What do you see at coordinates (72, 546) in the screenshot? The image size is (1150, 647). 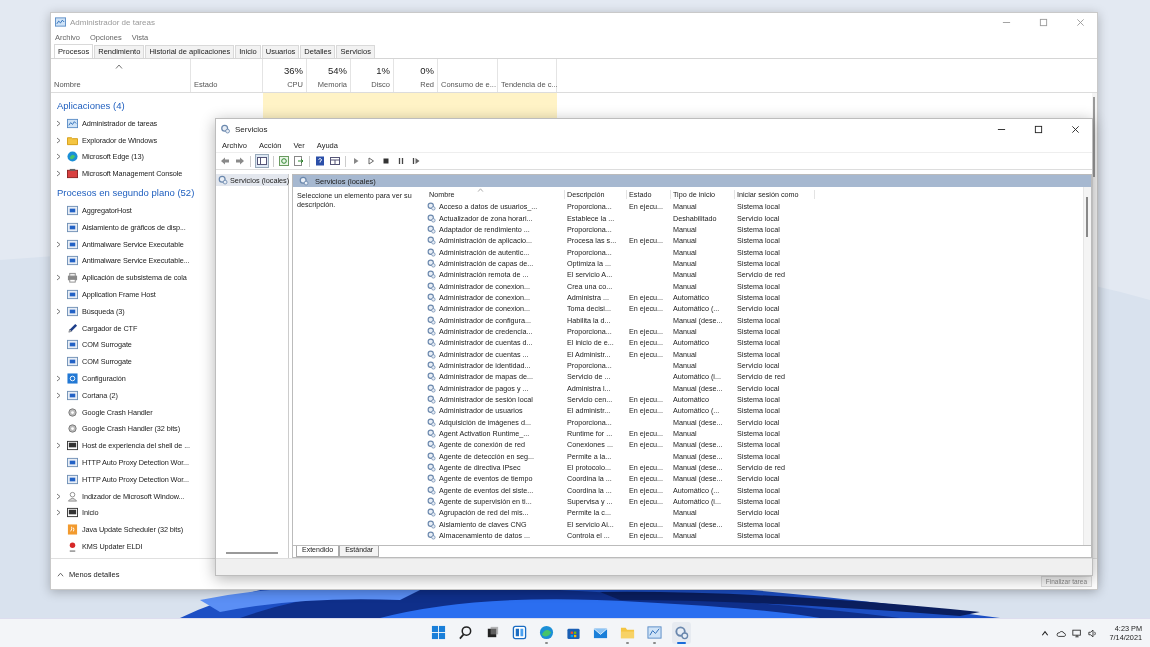 I see `pin-icon` at bounding box center [72, 546].